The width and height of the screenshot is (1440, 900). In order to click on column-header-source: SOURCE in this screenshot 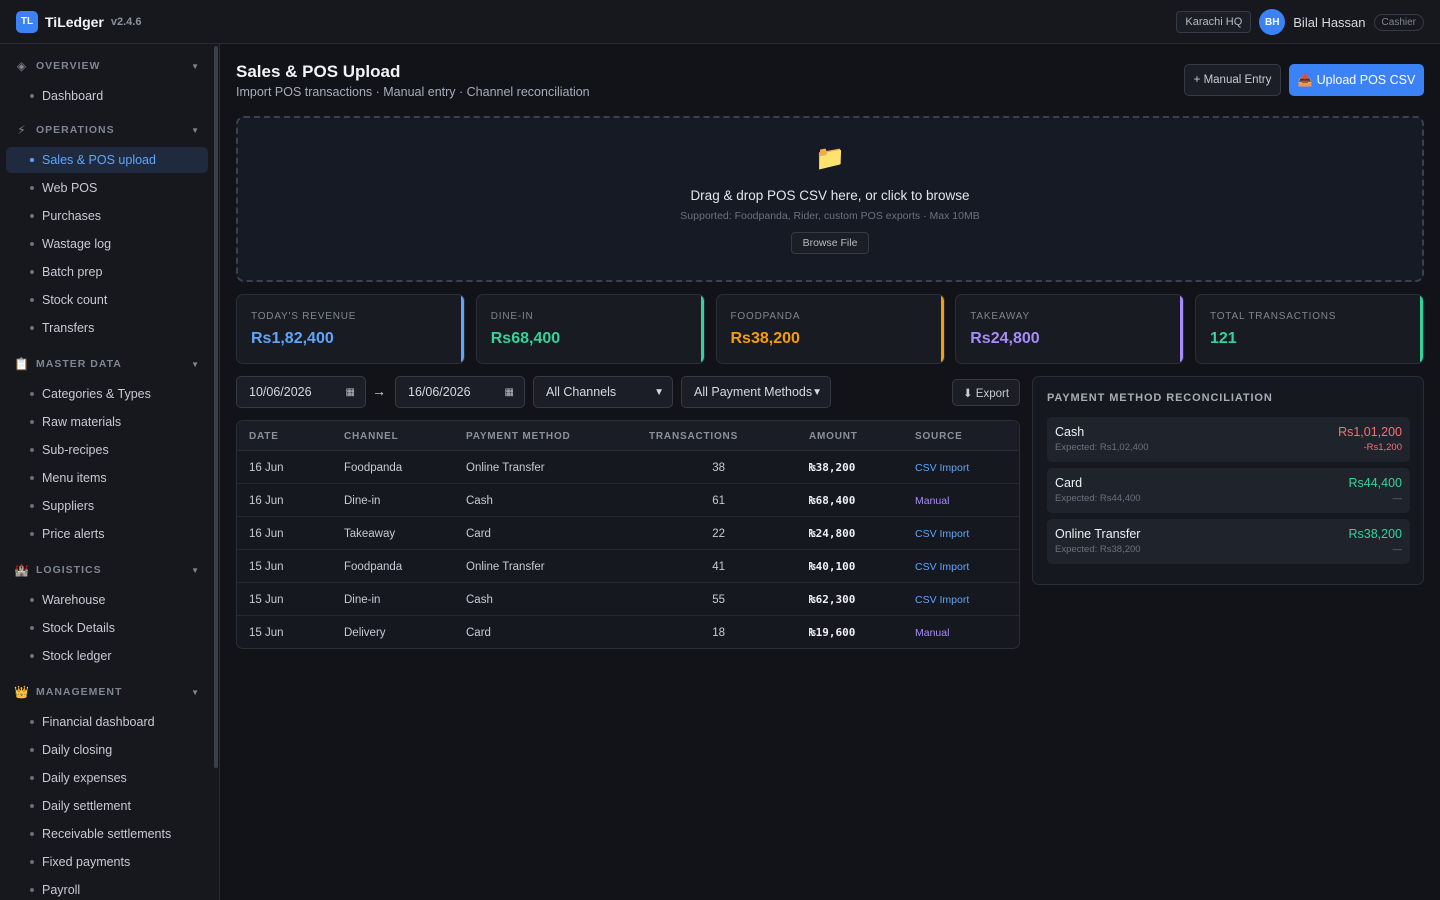, I will do `click(939, 436)`.